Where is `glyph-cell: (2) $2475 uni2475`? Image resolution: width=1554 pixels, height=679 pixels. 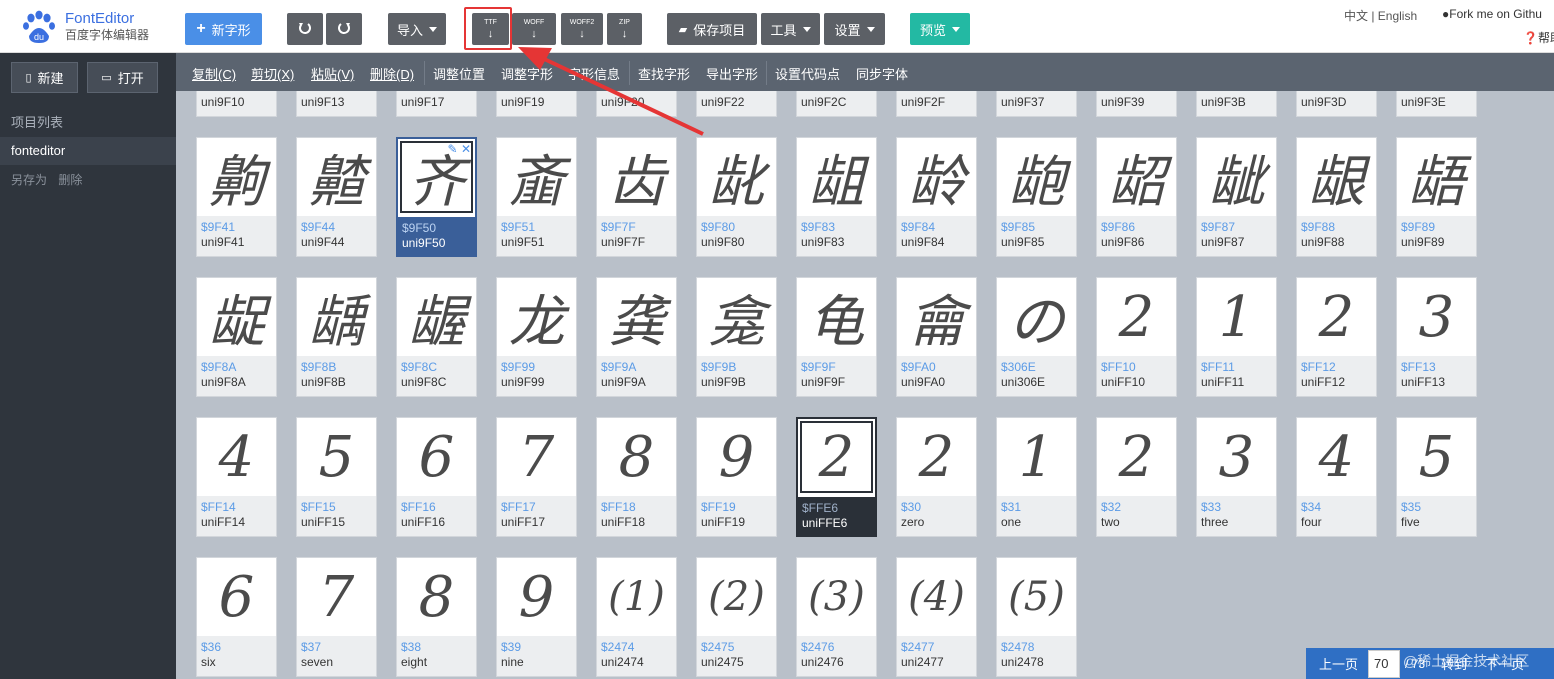 glyph-cell: (2) $2475 uni2475 is located at coordinates (736, 617).